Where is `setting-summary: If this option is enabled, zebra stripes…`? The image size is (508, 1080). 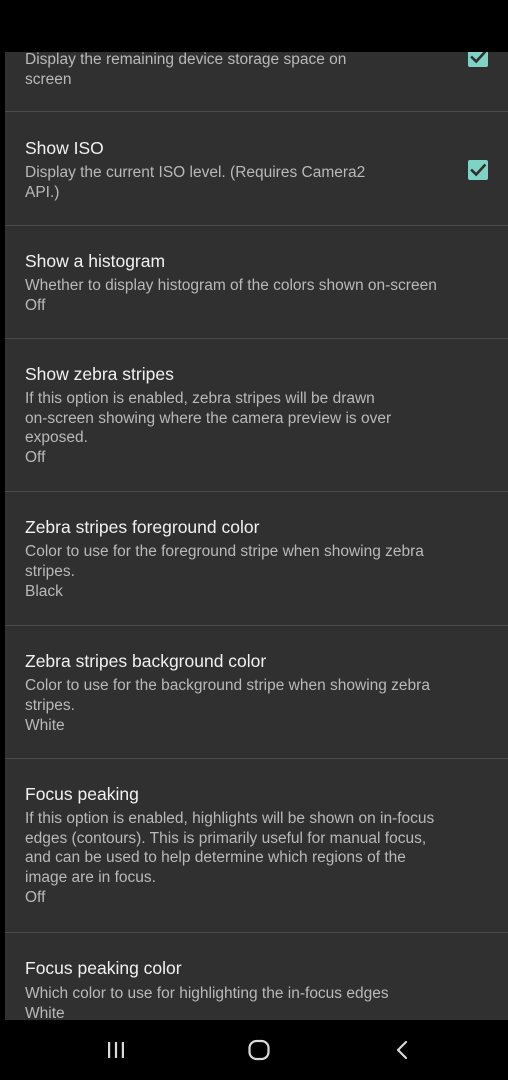 setting-summary: If this option is enabled, zebra stripes… is located at coordinates (208, 418).